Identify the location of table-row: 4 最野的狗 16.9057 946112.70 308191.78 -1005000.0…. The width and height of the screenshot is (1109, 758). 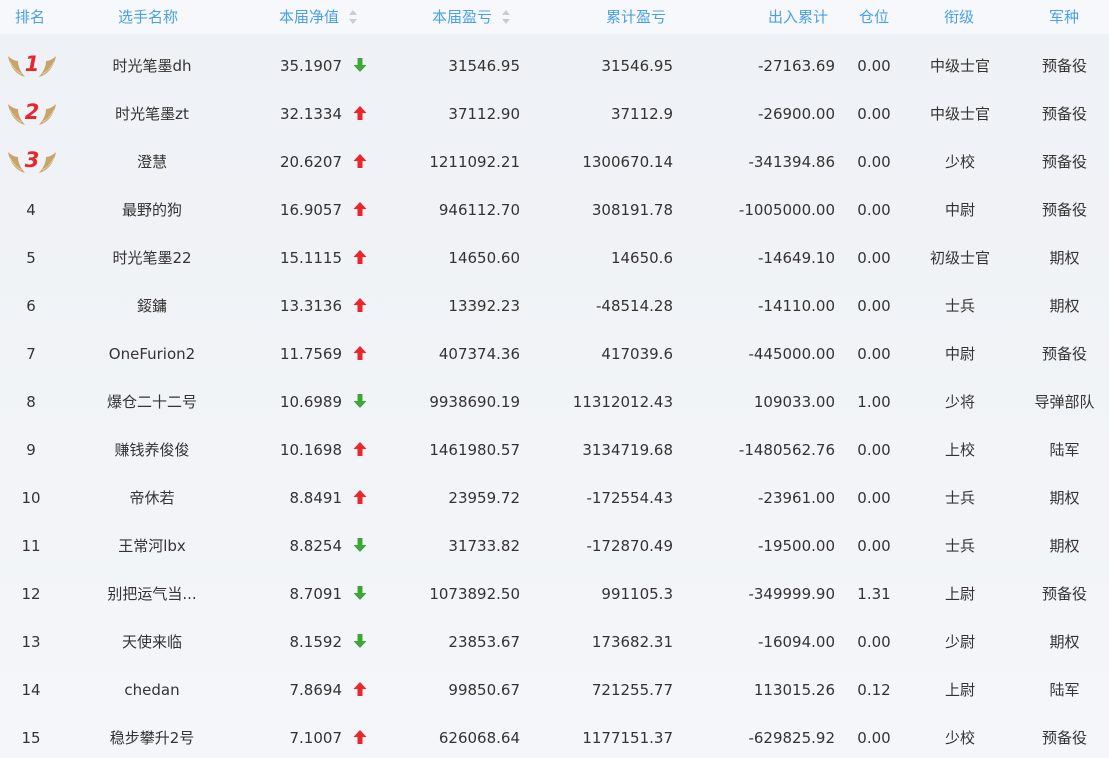
(554, 210).